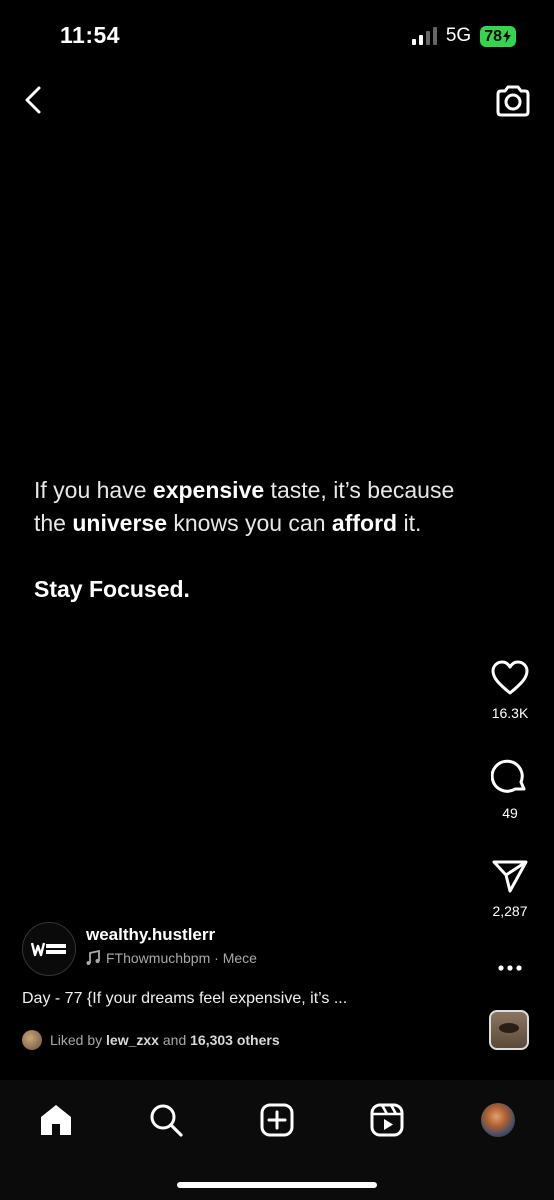 This screenshot has height=1200, width=554. I want to click on heart-icon, so click(510, 678).